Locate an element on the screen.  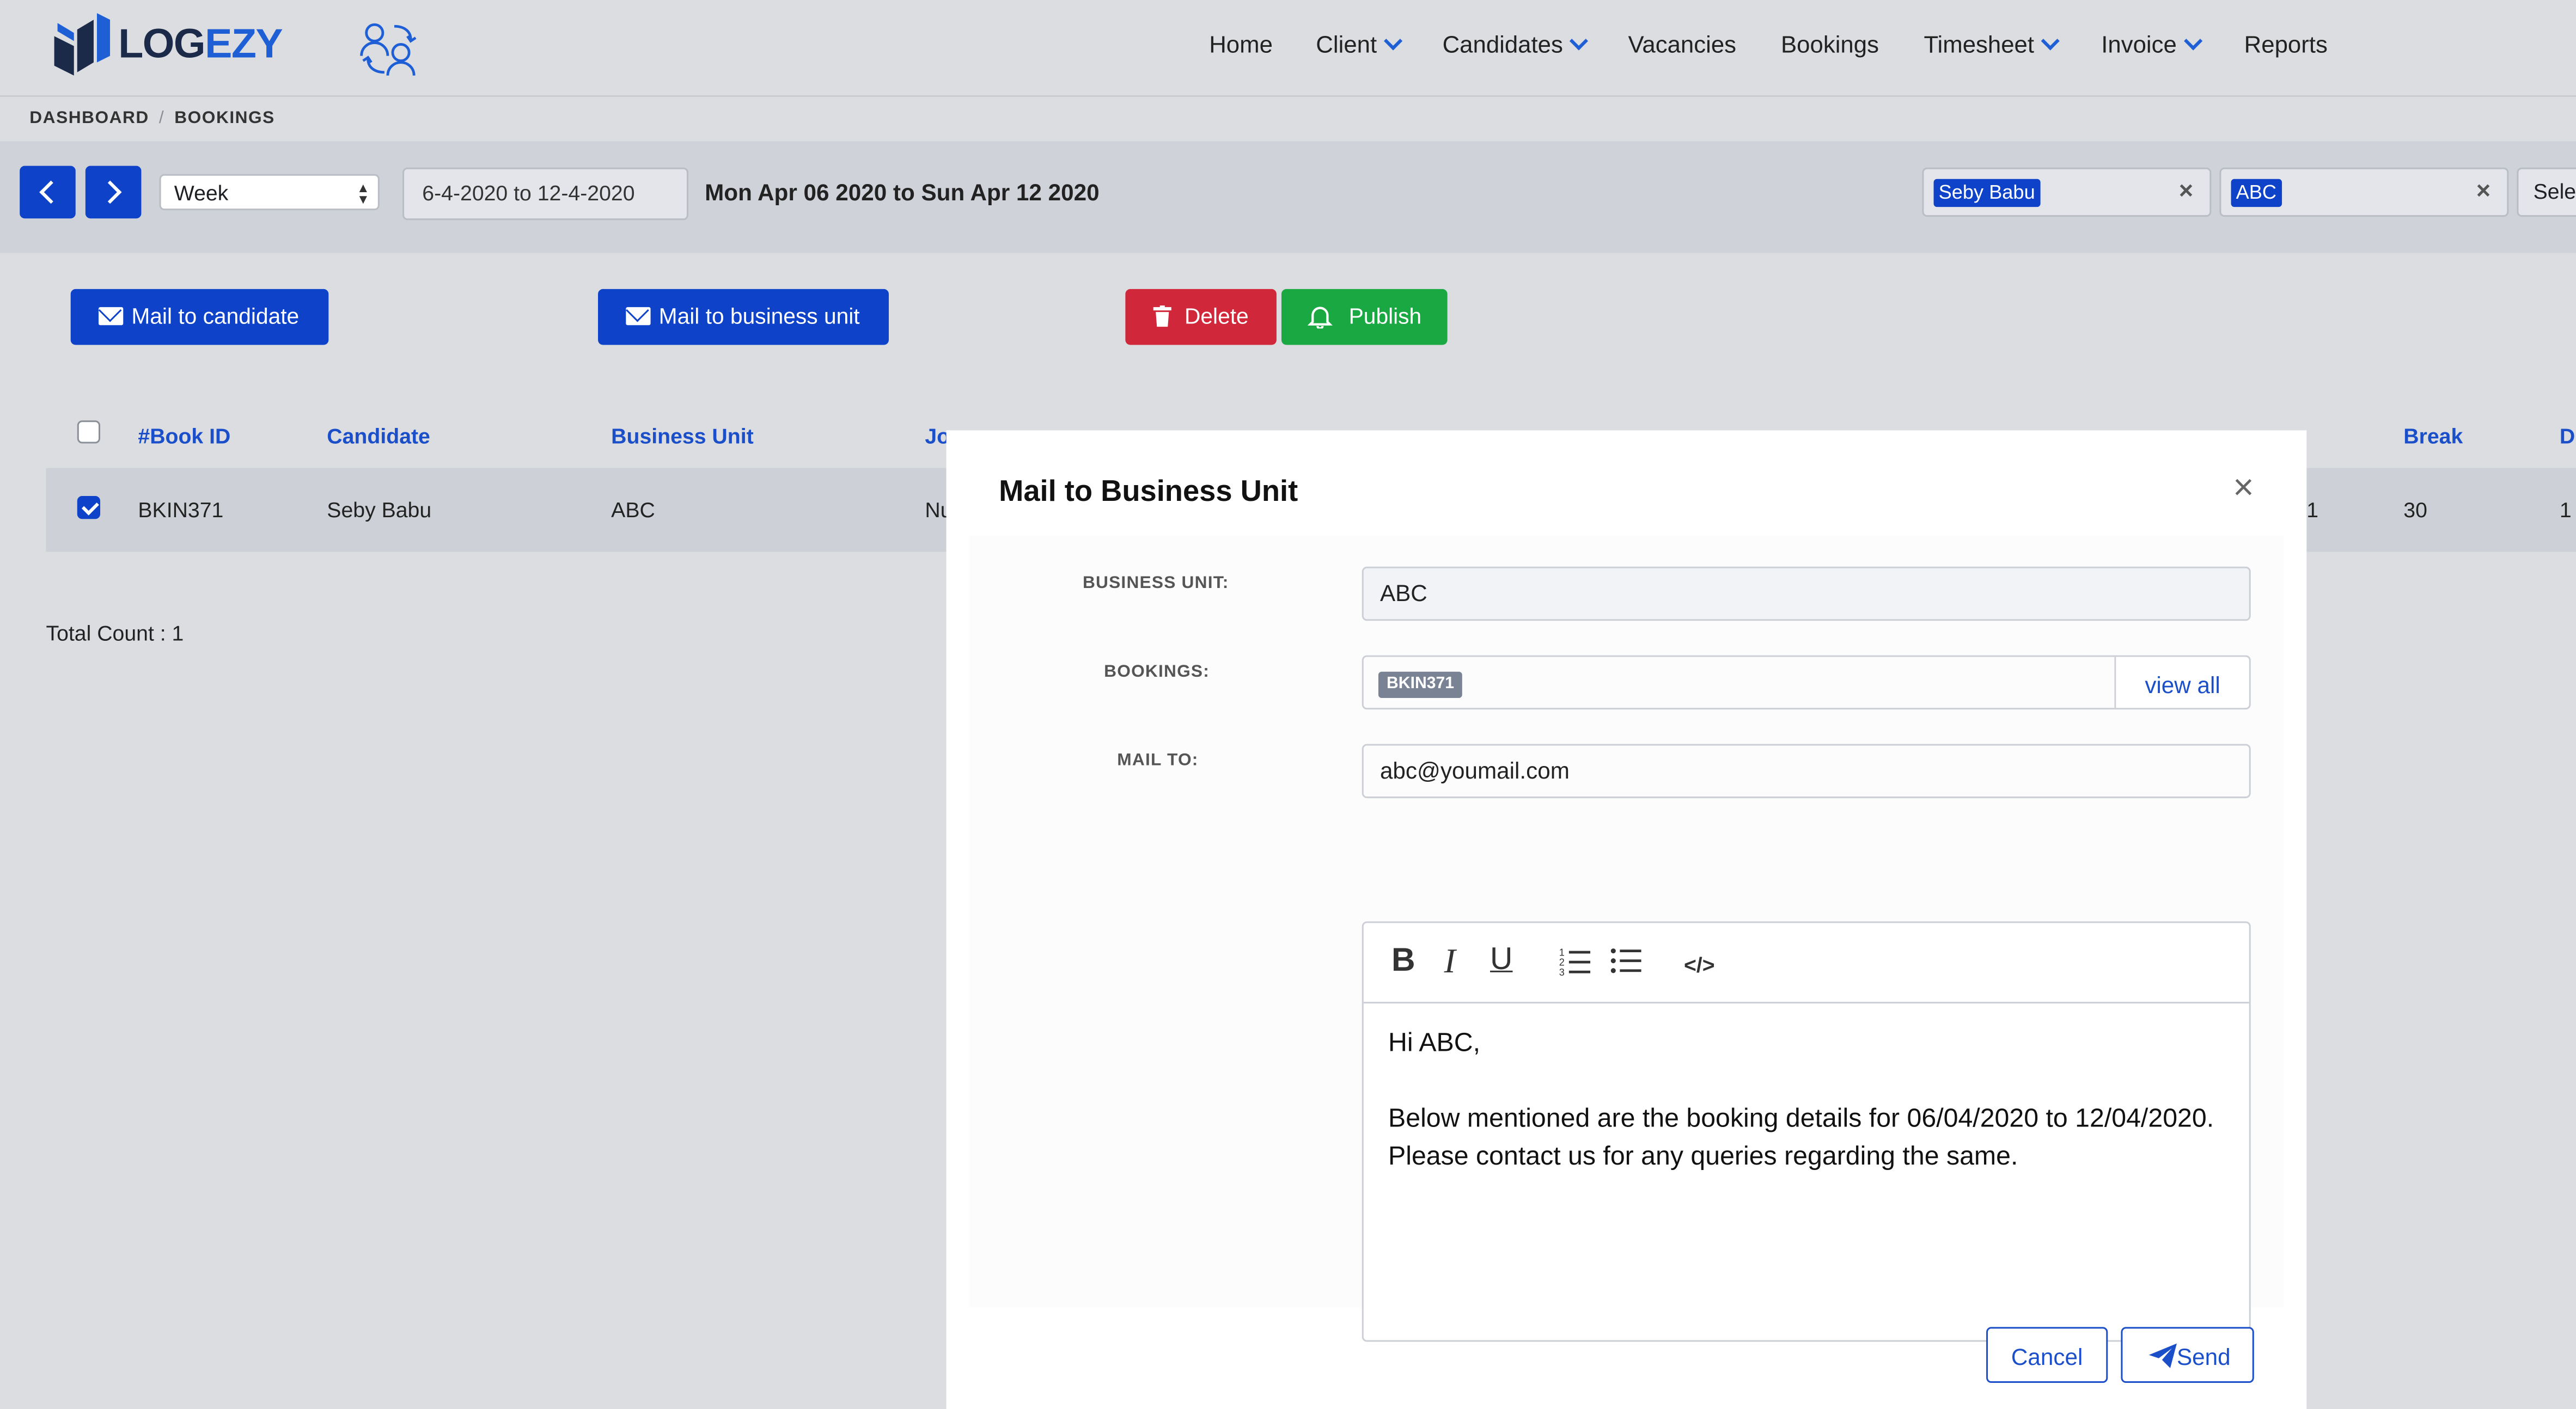
mail-to-candidate-label: Mail to candidate is located at coordinates (215, 316).